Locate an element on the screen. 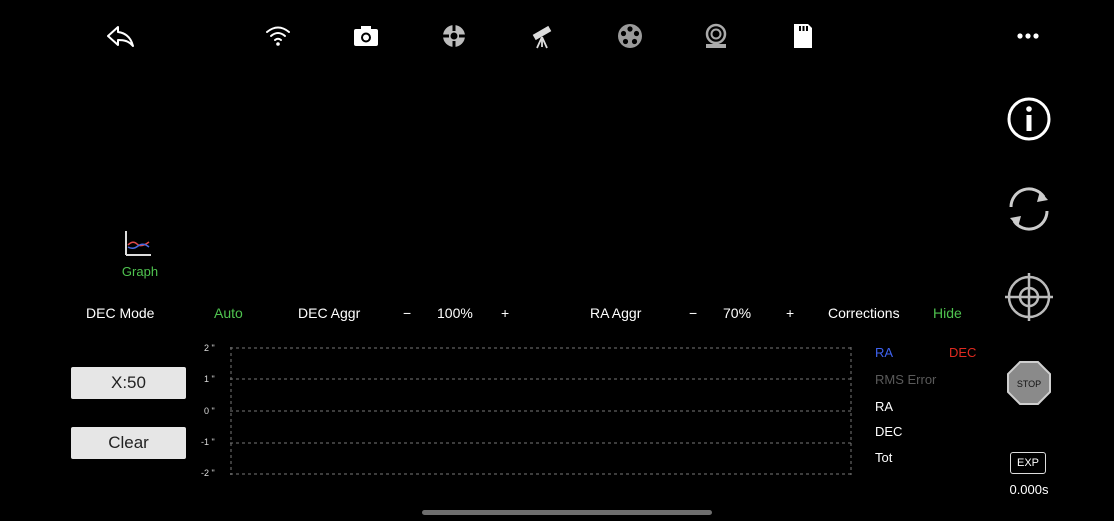  ra-aggr-value: 70% is located at coordinates (737, 313).